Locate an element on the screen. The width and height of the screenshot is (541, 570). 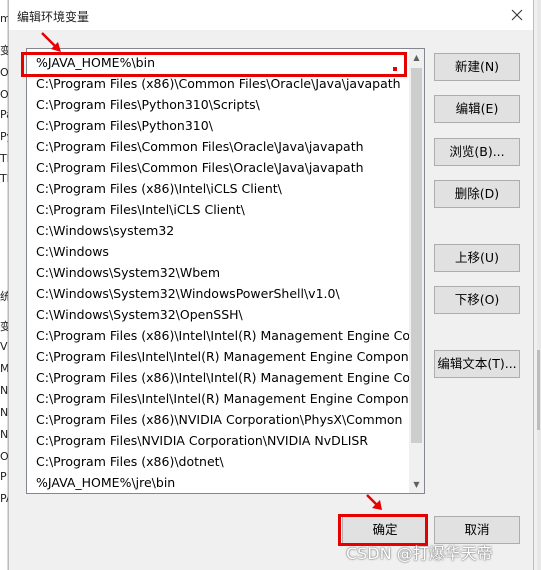
path-list-item: C:\Program Files (x86)\dotnet\ is located at coordinates (219, 461).